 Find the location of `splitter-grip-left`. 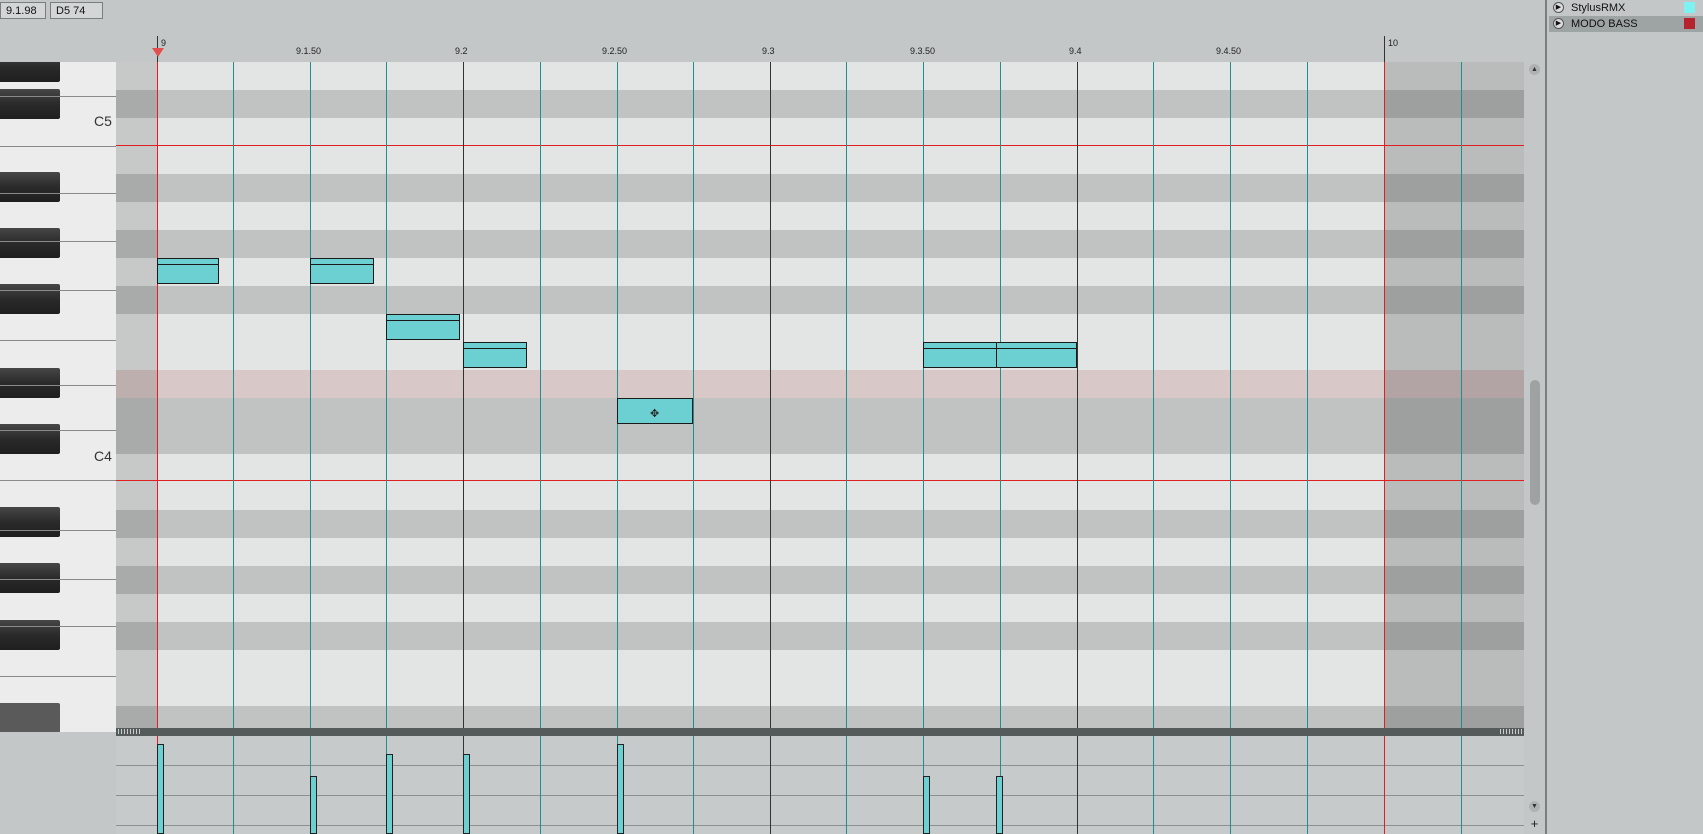

splitter-grip-left is located at coordinates (129, 731).